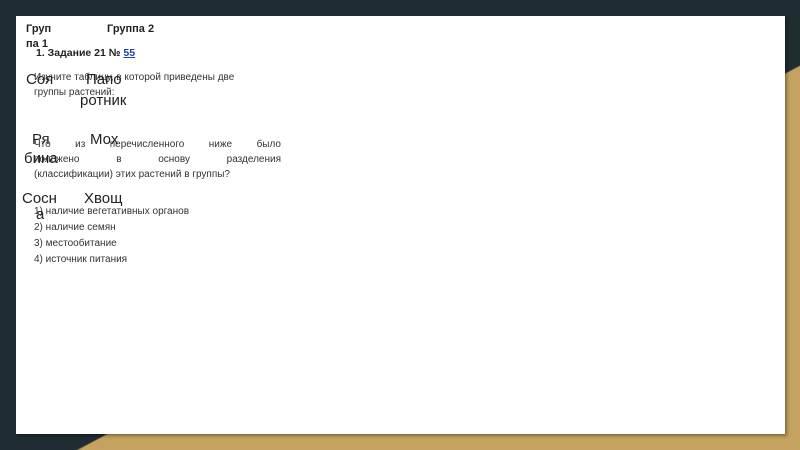 This screenshot has width=800, height=450. What do you see at coordinates (157, 144) in the screenshot?
I see `question-line: Что из перечисленного ниже было` at bounding box center [157, 144].